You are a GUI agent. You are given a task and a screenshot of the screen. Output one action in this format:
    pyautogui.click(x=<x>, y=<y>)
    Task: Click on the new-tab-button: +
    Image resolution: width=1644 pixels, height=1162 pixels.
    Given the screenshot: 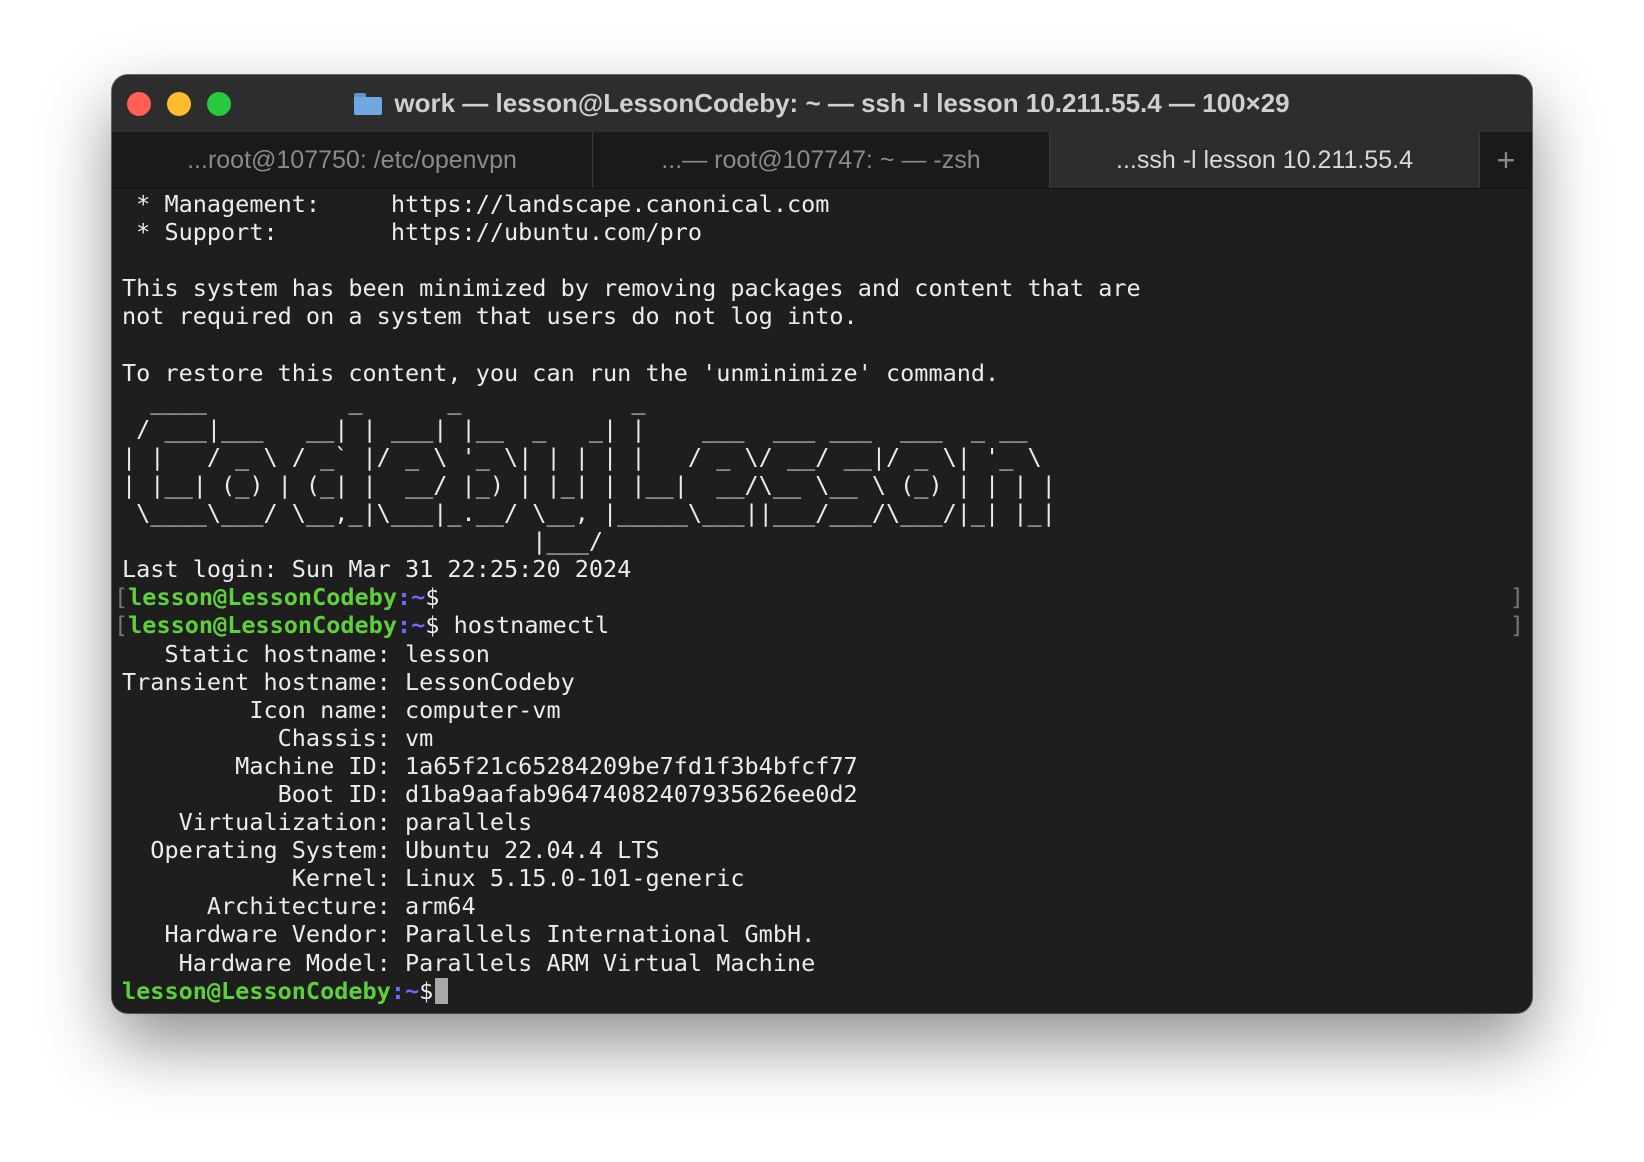 What is the action you would take?
    pyautogui.click(x=1506, y=160)
    